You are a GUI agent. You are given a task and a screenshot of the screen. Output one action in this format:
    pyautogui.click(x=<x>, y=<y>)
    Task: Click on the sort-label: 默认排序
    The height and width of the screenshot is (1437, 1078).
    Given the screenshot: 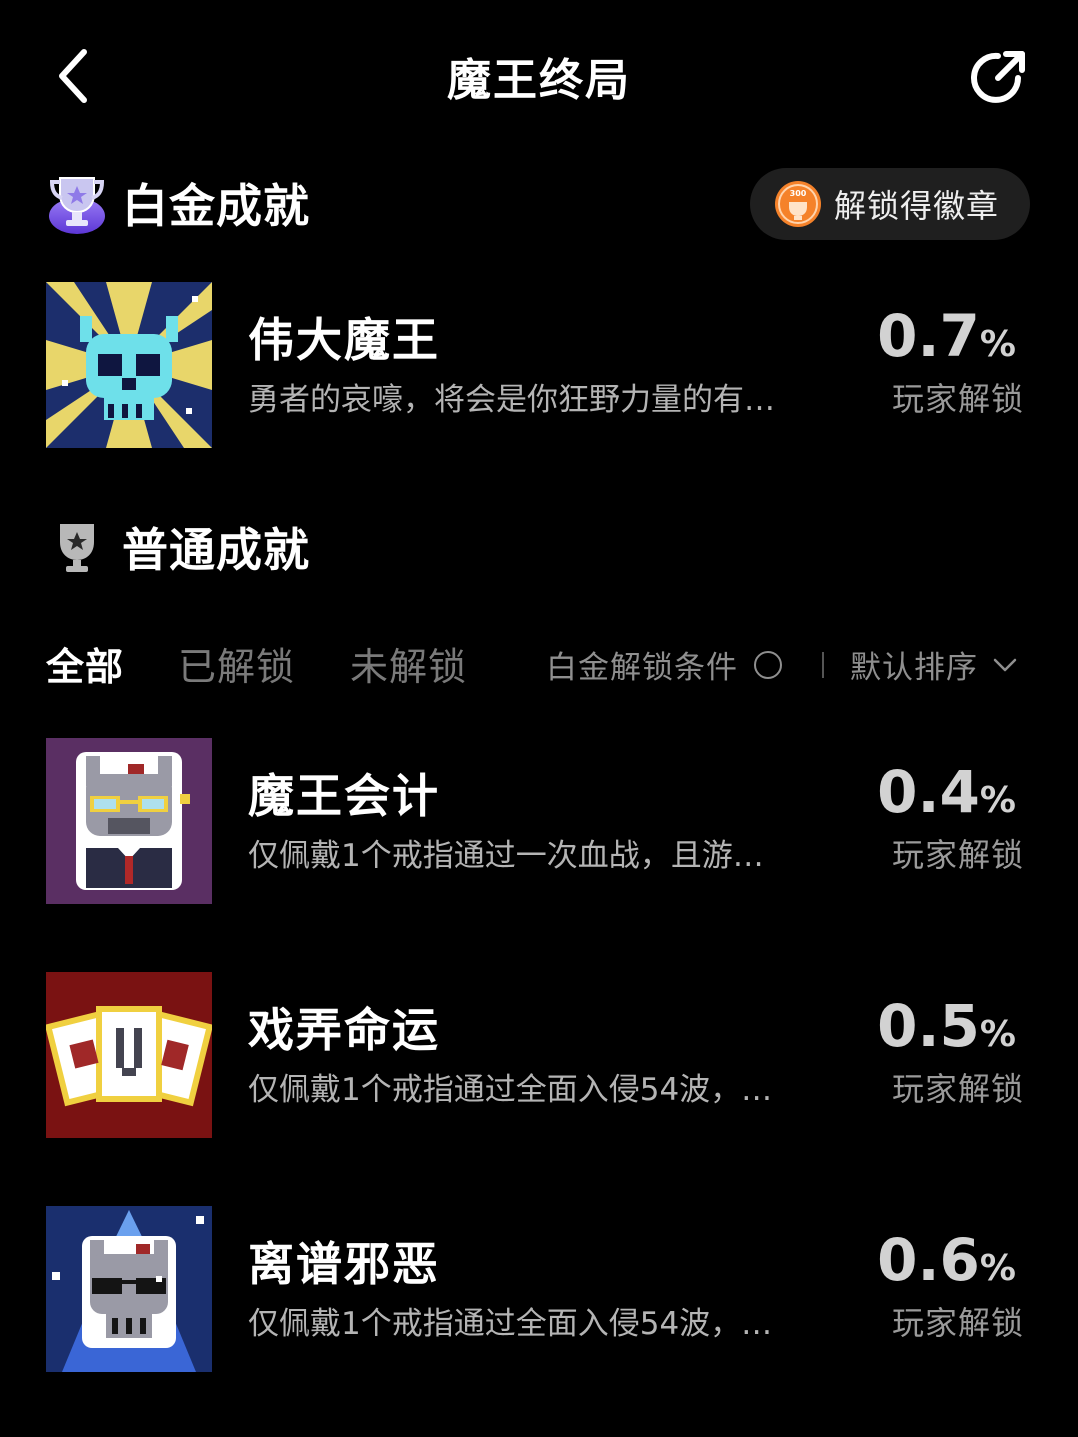 What is the action you would take?
    pyautogui.click(x=914, y=668)
    